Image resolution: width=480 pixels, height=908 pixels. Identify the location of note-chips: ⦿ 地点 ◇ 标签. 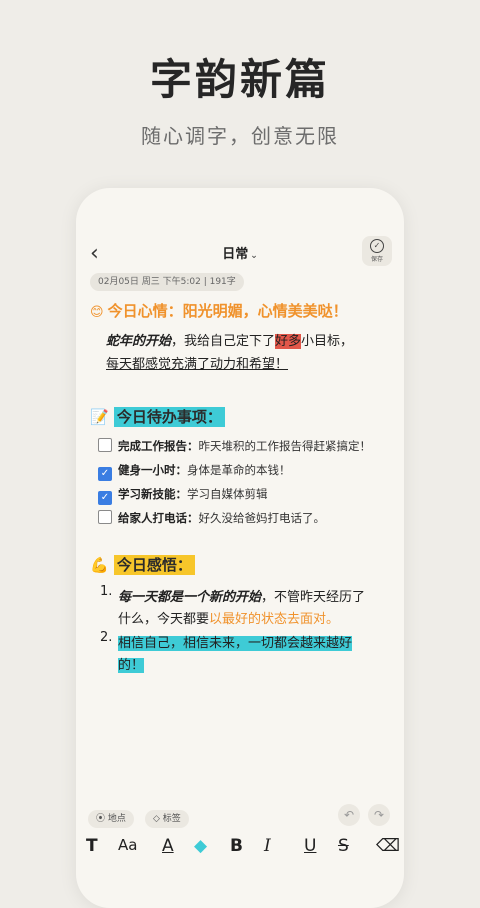
(141, 817).